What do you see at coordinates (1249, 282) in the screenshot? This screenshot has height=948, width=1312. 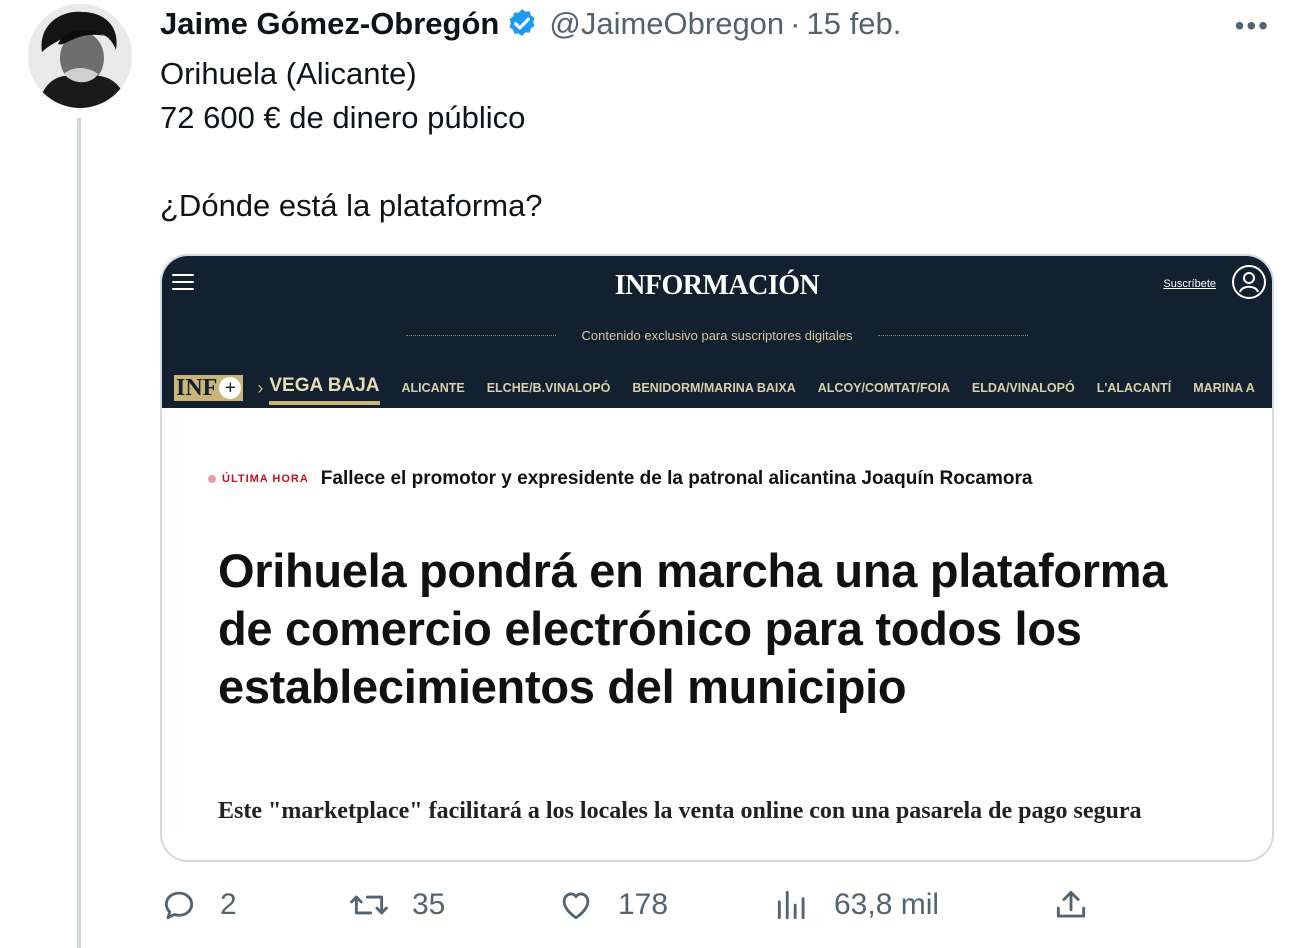 I see `user-icon` at bounding box center [1249, 282].